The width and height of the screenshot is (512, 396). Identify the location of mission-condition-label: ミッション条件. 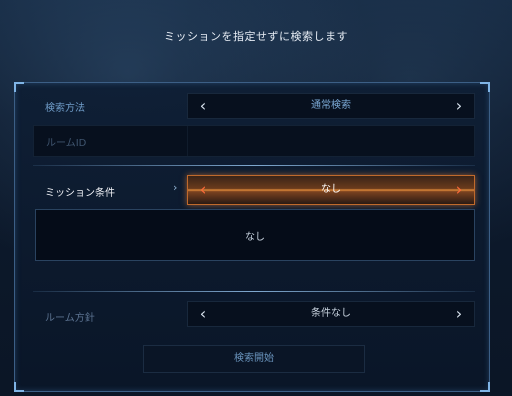
(80, 193).